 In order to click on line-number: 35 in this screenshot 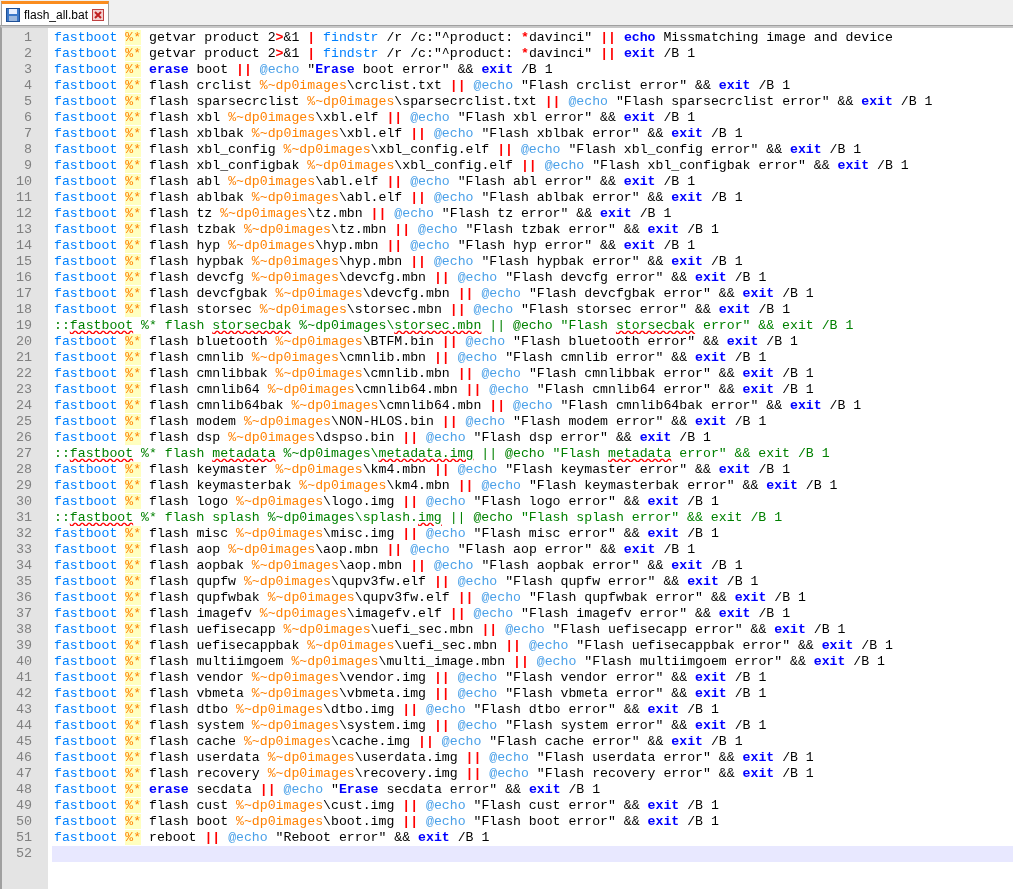, I will do `click(23, 582)`.